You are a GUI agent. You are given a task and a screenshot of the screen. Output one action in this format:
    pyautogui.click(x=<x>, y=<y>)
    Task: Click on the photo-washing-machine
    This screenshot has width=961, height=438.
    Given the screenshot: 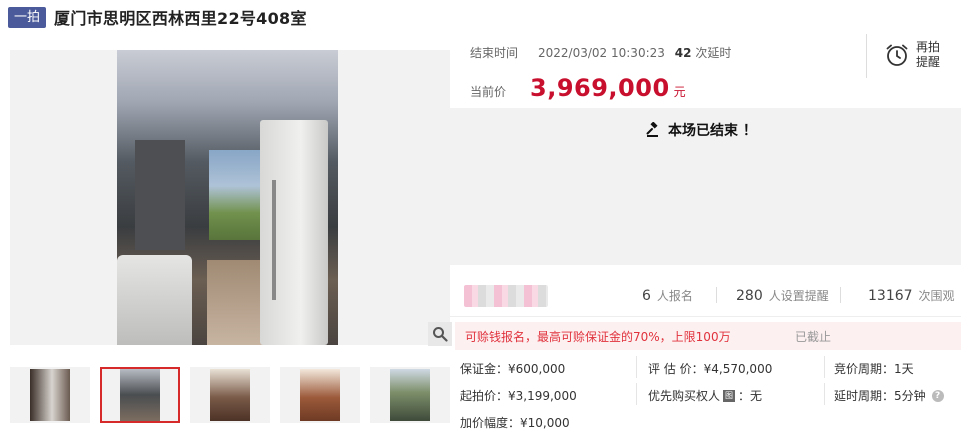 What is the action you would take?
    pyautogui.click(x=154, y=300)
    